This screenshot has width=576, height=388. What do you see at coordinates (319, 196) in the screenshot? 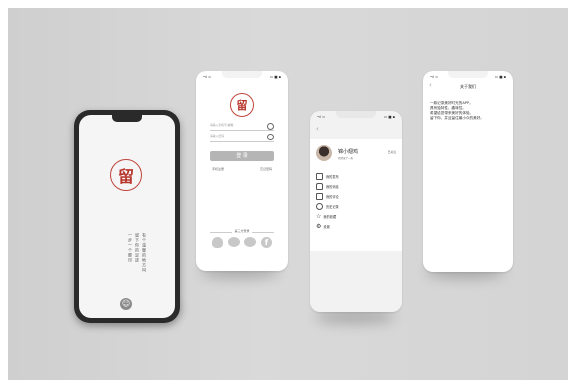
I see `comment-icon` at bounding box center [319, 196].